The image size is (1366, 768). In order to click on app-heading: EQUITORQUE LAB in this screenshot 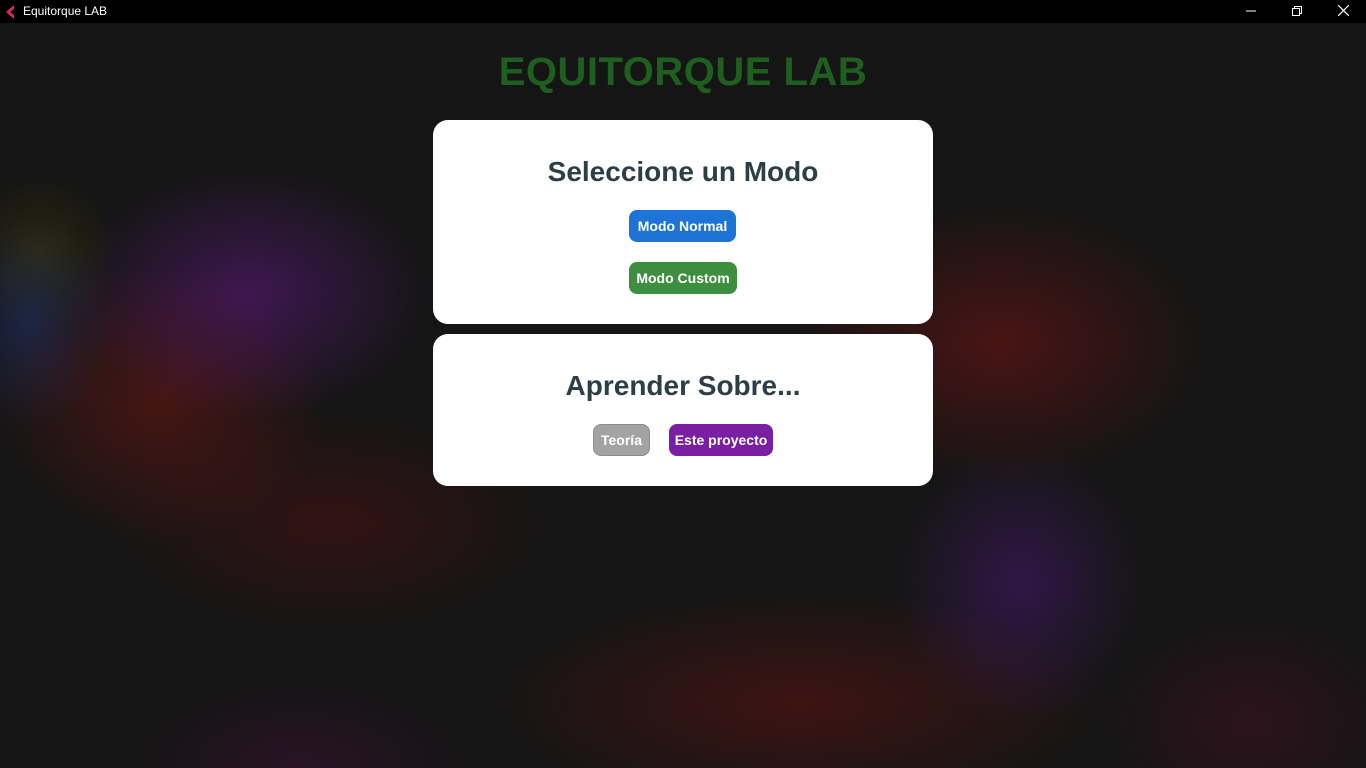, I will do `click(683, 72)`.